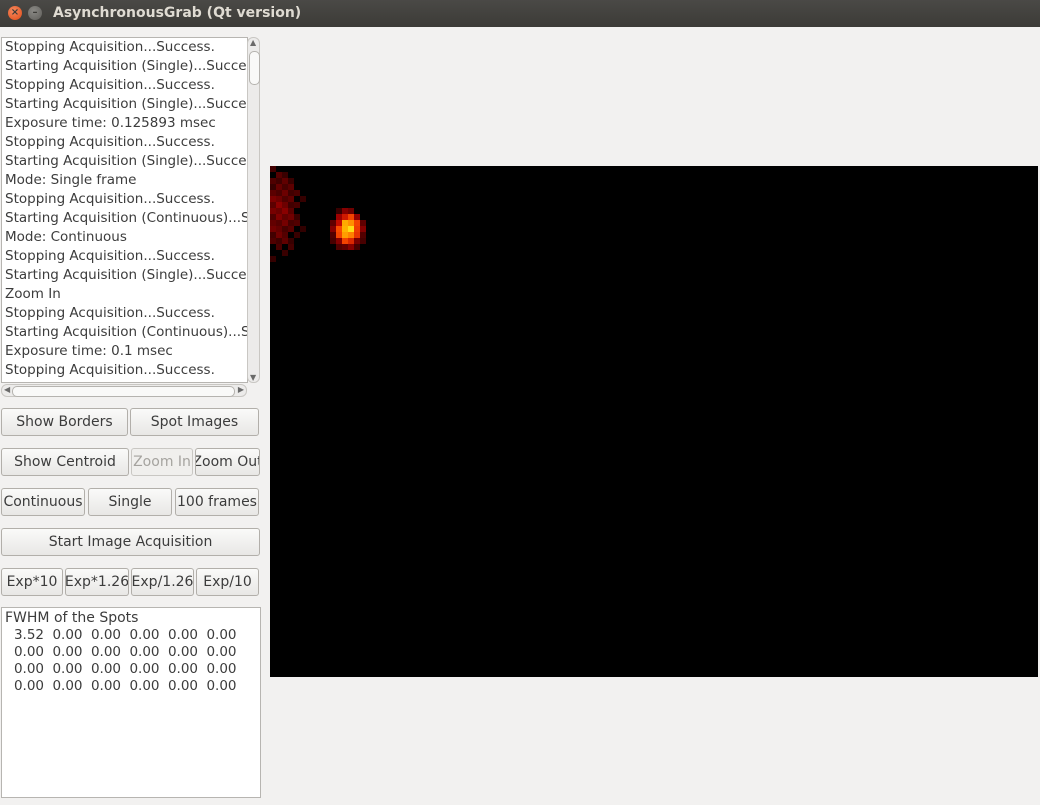 The image size is (1040, 805). I want to click on scroll-down-icon: ▼, so click(253, 377).